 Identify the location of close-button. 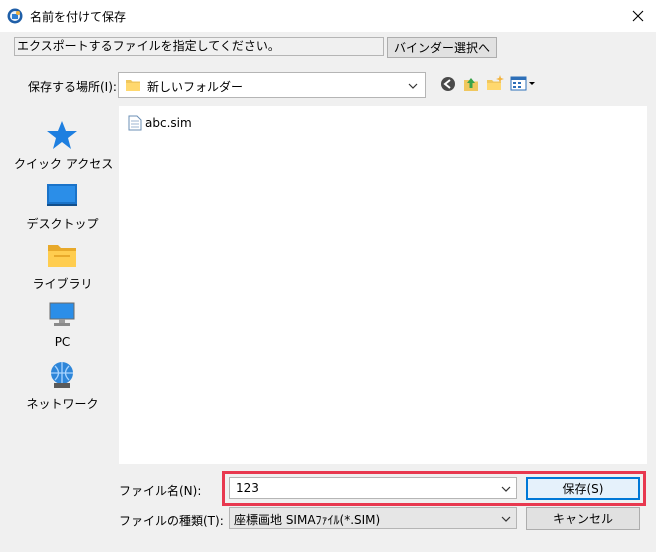
(638, 16).